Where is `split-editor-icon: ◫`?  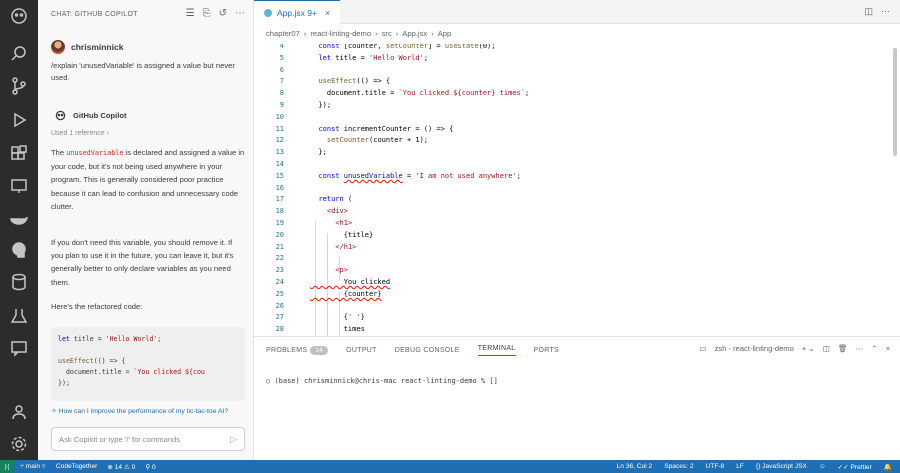 split-editor-icon: ◫ is located at coordinates (868, 11).